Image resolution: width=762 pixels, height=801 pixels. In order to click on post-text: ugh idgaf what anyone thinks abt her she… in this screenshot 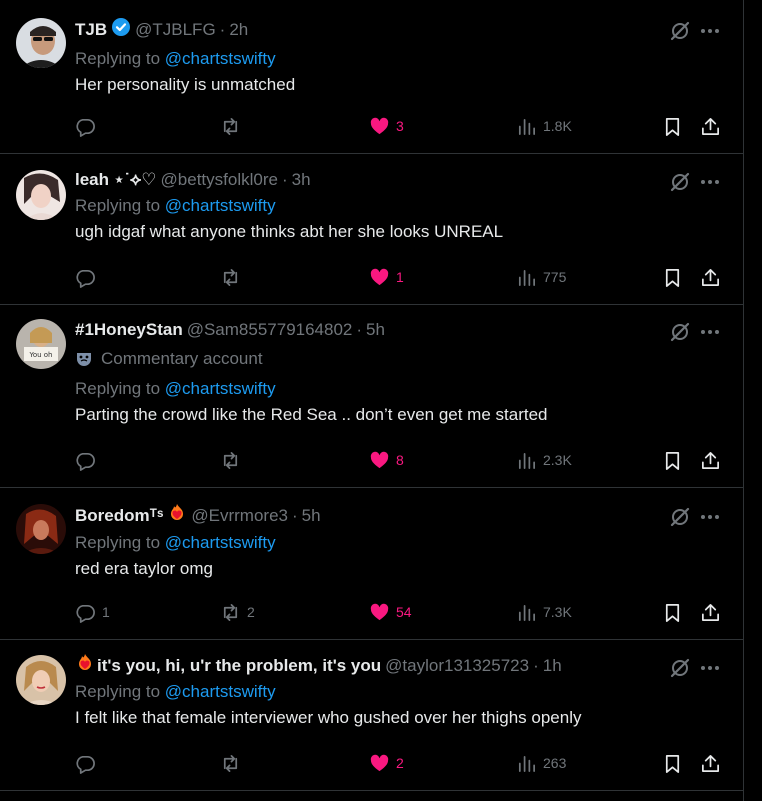, I will do `click(289, 231)`.